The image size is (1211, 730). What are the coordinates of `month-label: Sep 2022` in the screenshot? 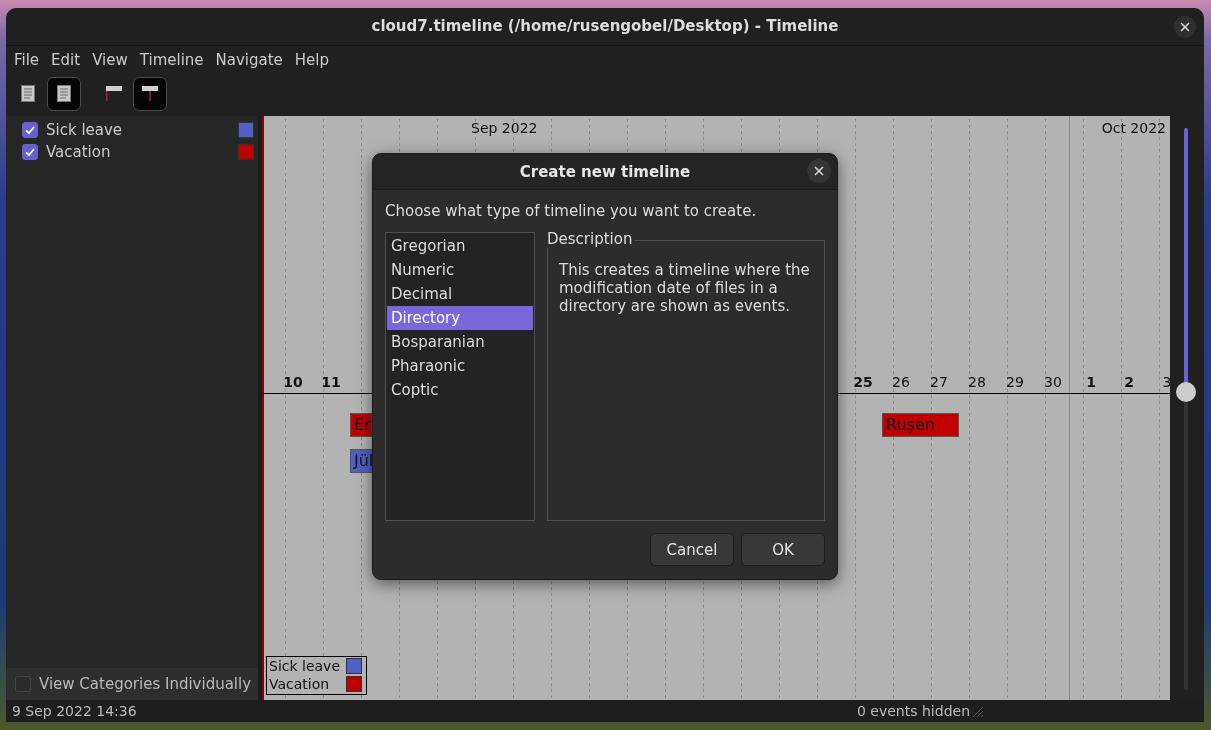 It's located at (504, 128).